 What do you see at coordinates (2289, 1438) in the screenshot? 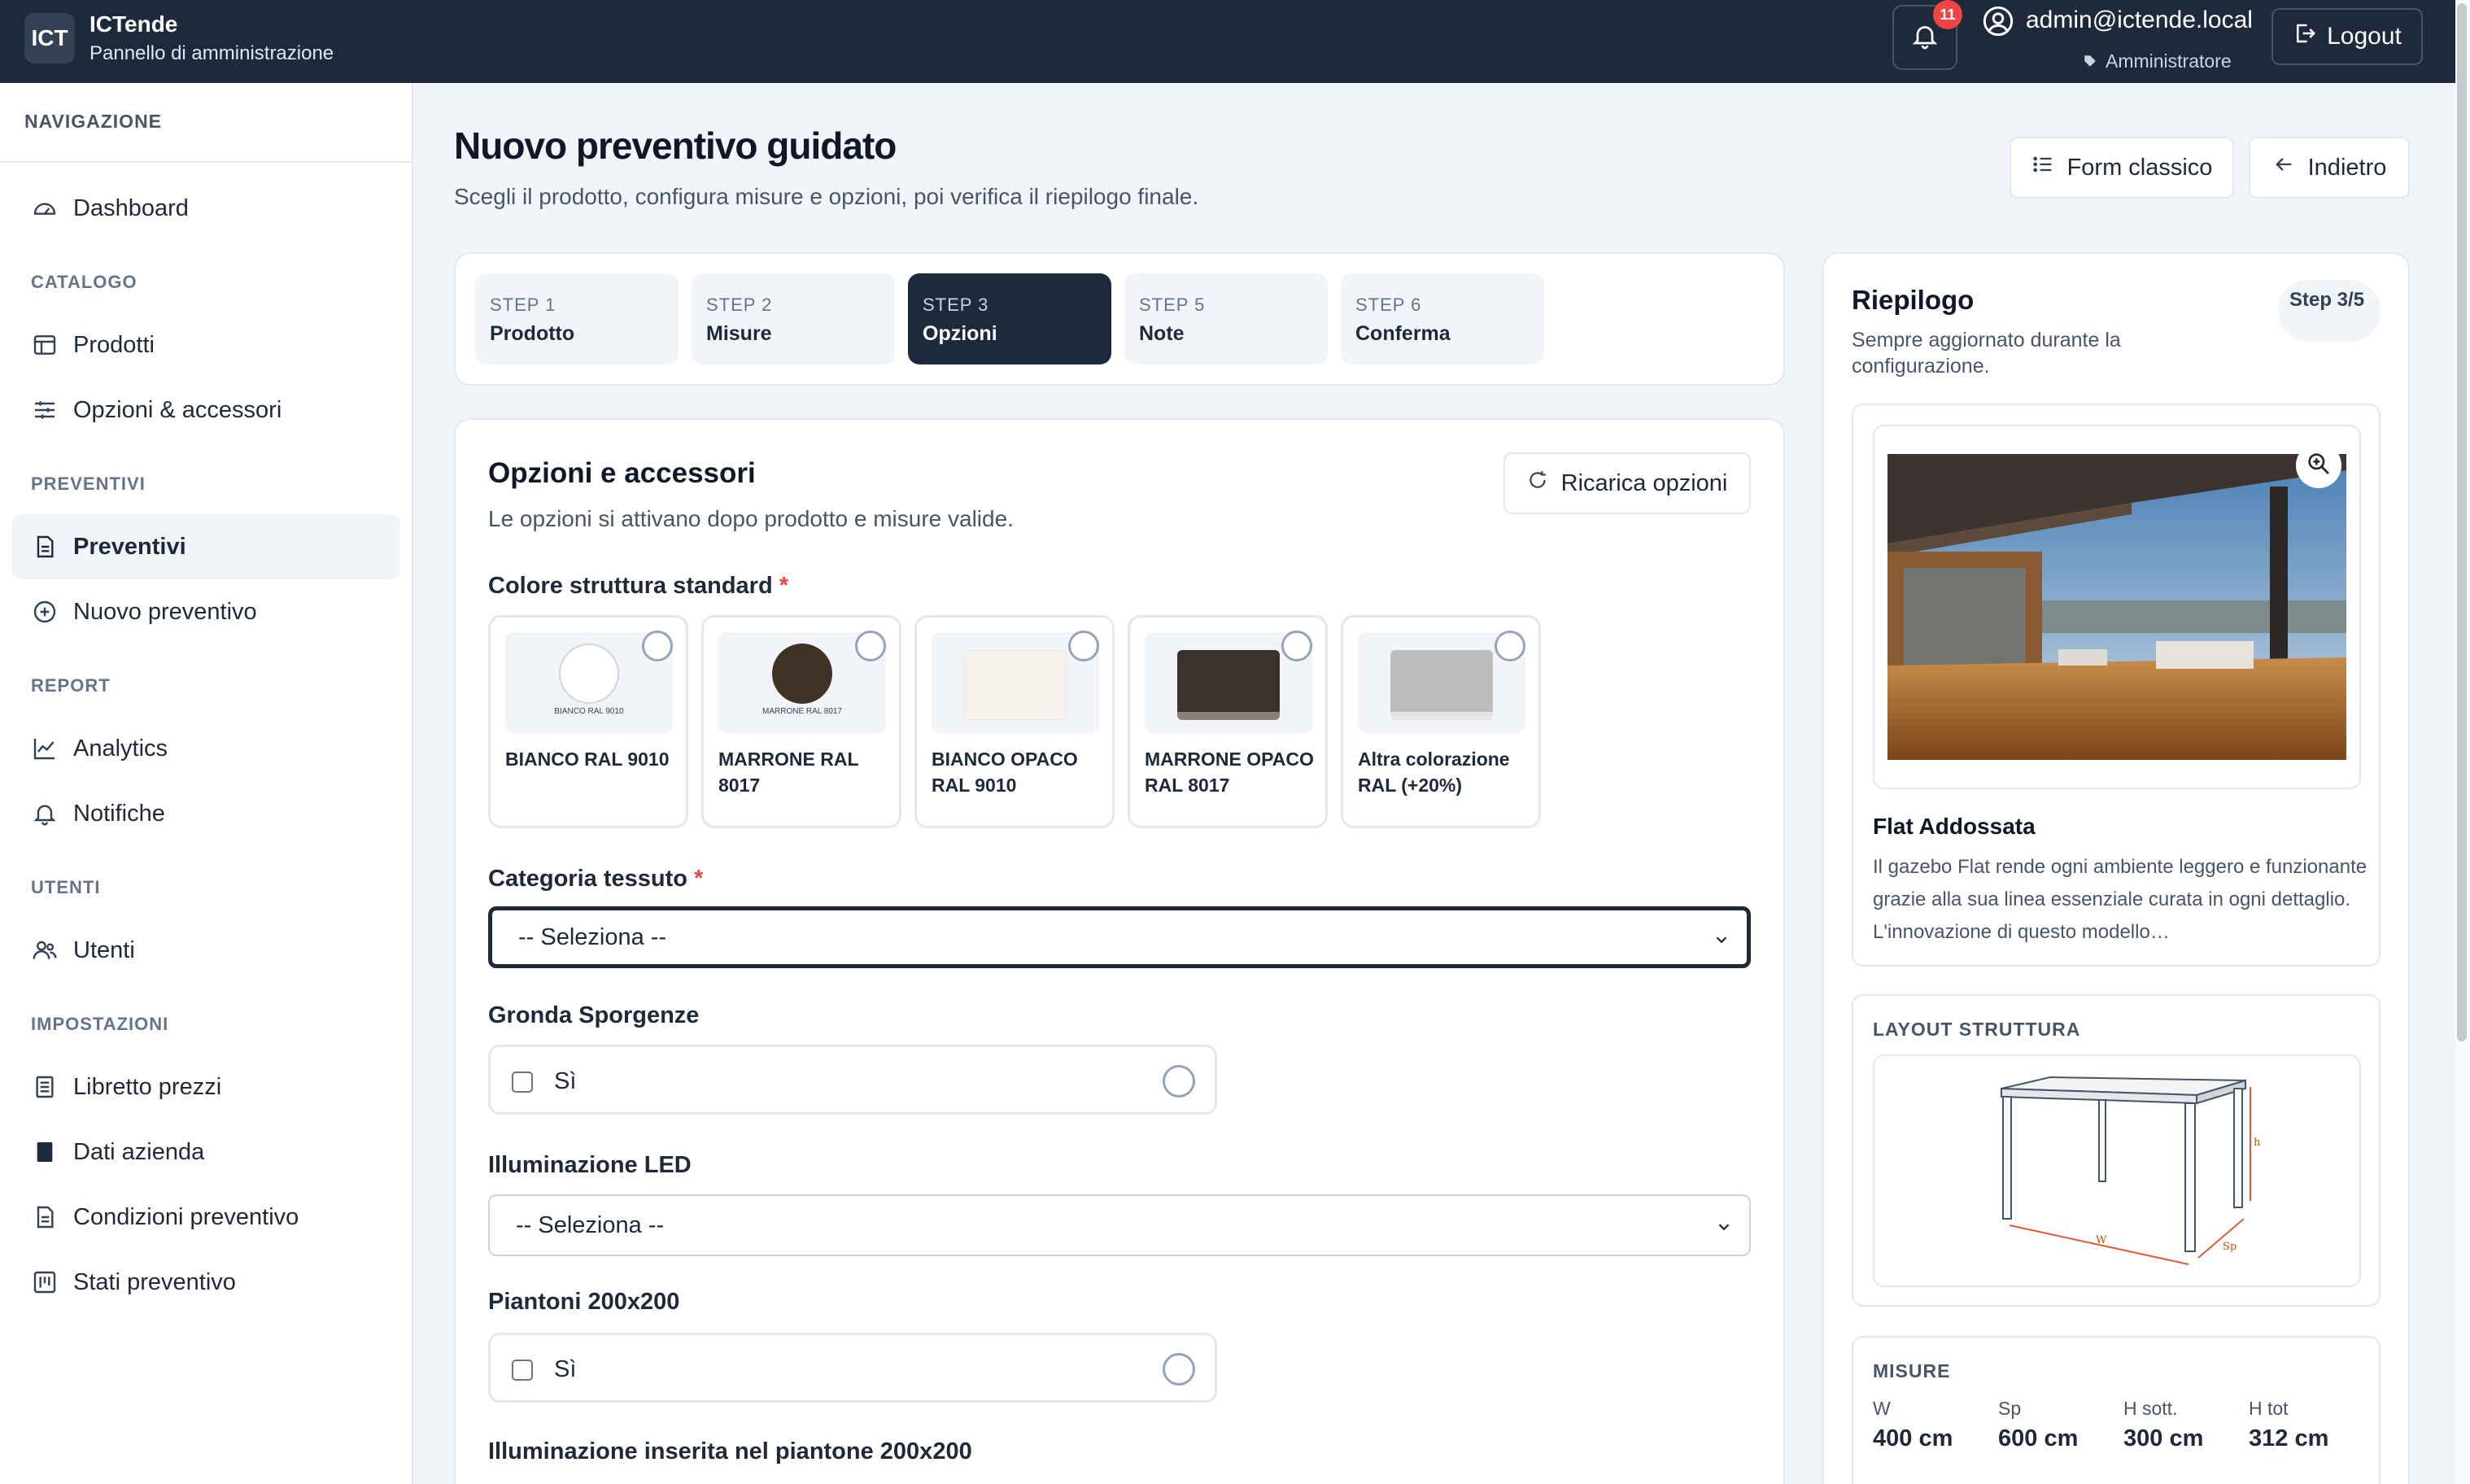
I see `measure-value: 312 cm` at bounding box center [2289, 1438].